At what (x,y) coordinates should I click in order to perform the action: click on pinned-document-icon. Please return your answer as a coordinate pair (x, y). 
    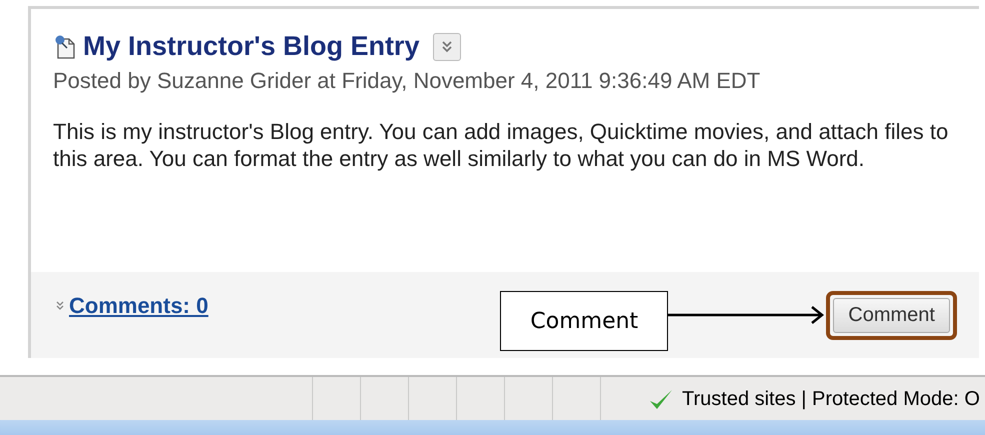
    Looking at the image, I should click on (65, 47).